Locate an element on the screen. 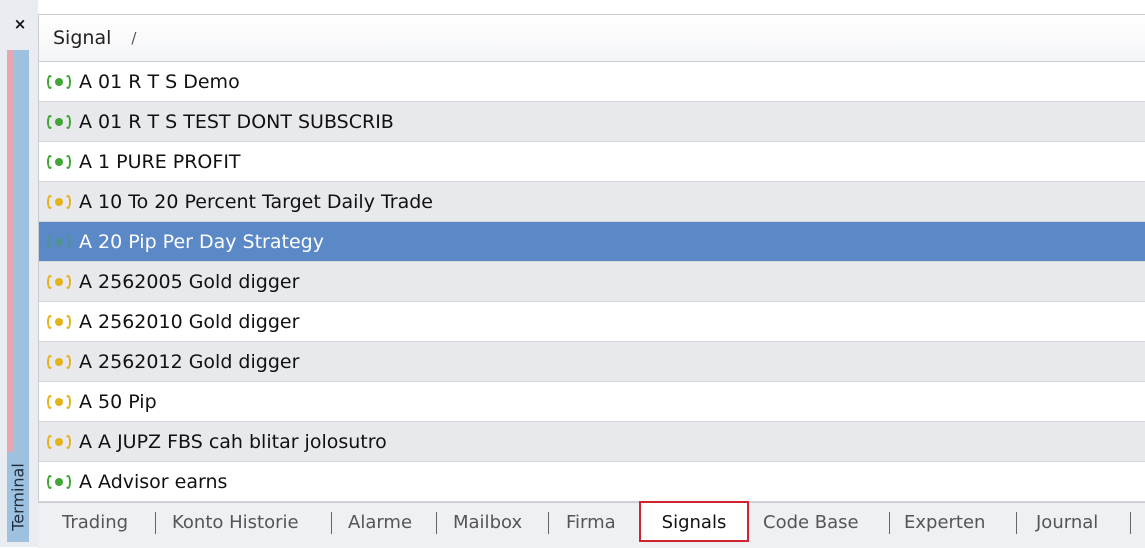  terminal-label: Terminal is located at coordinates (18, 497).